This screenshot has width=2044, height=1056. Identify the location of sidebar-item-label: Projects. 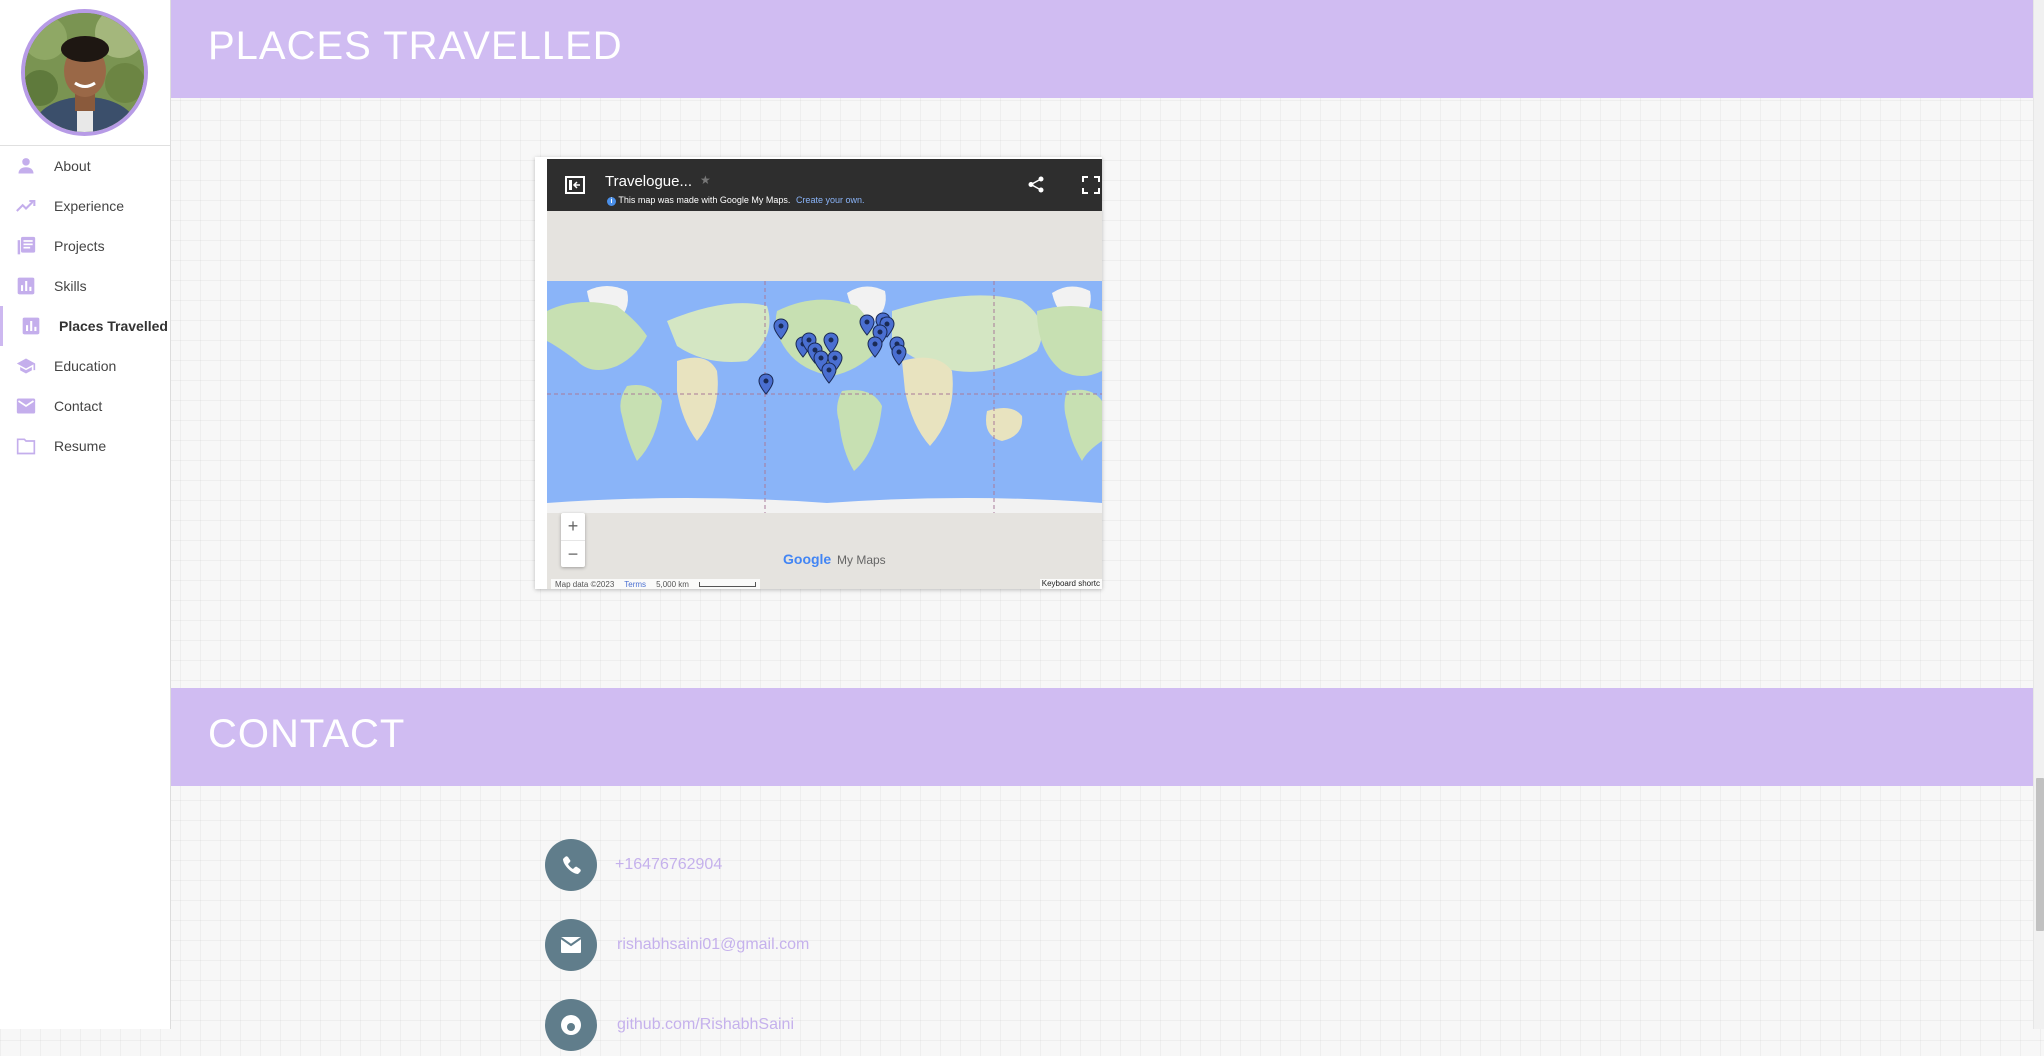
(79, 246).